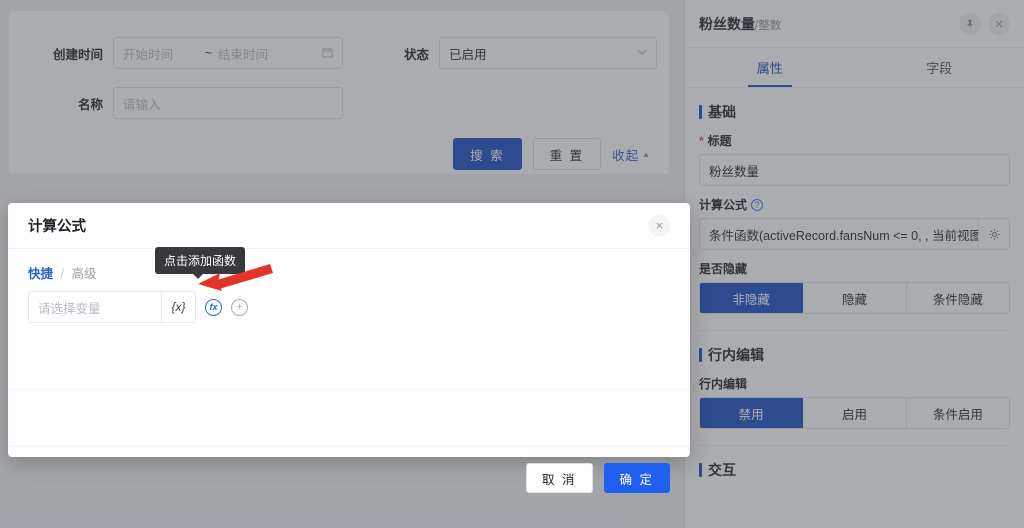 Image resolution: width=1024 pixels, height=528 pixels. What do you see at coordinates (112, 307) in the screenshot?
I see `variable-select-input: 请选择变量 {x}` at bounding box center [112, 307].